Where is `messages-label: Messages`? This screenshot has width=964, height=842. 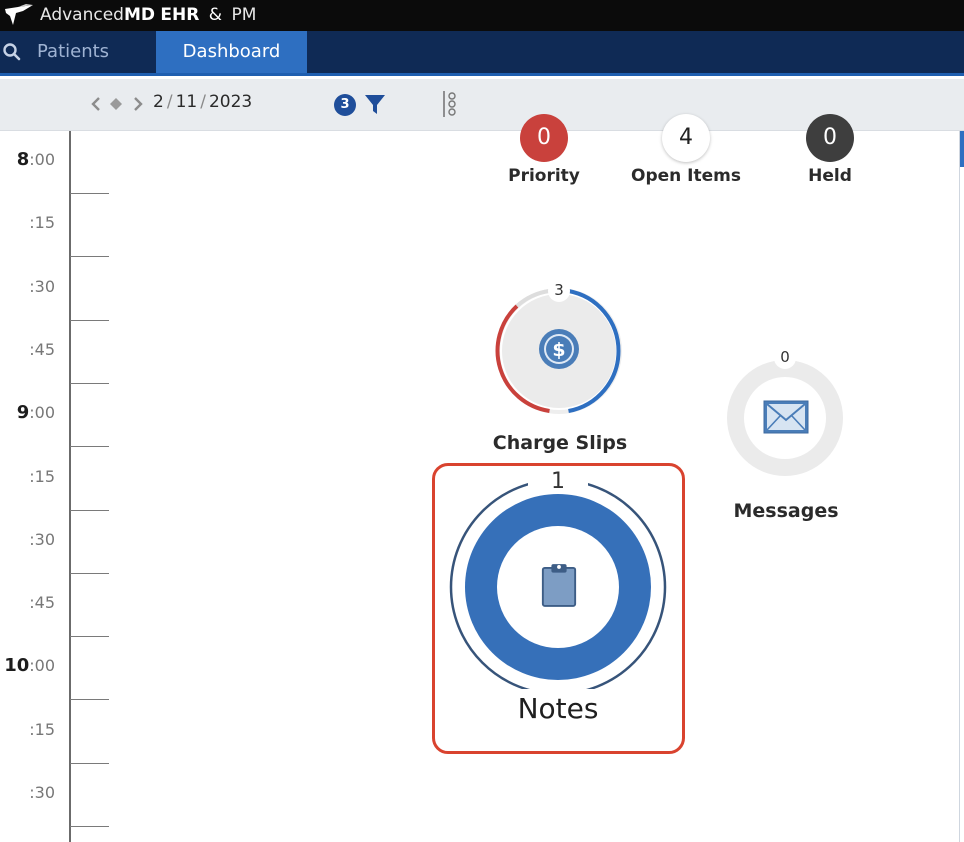
messages-label: Messages is located at coordinates (786, 511).